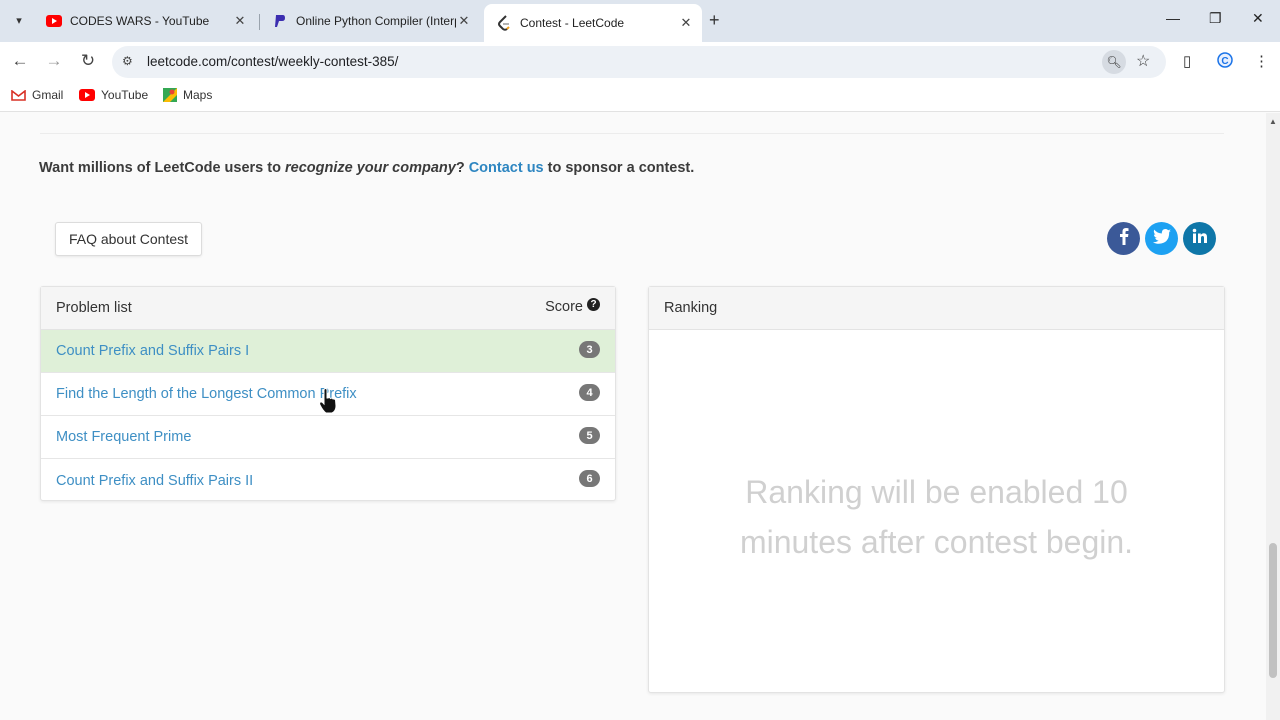 This screenshot has width=1280, height=720. What do you see at coordinates (589, 392) in the screenshot?
I see `score-badge: 4` at bounding box center [589, 392].